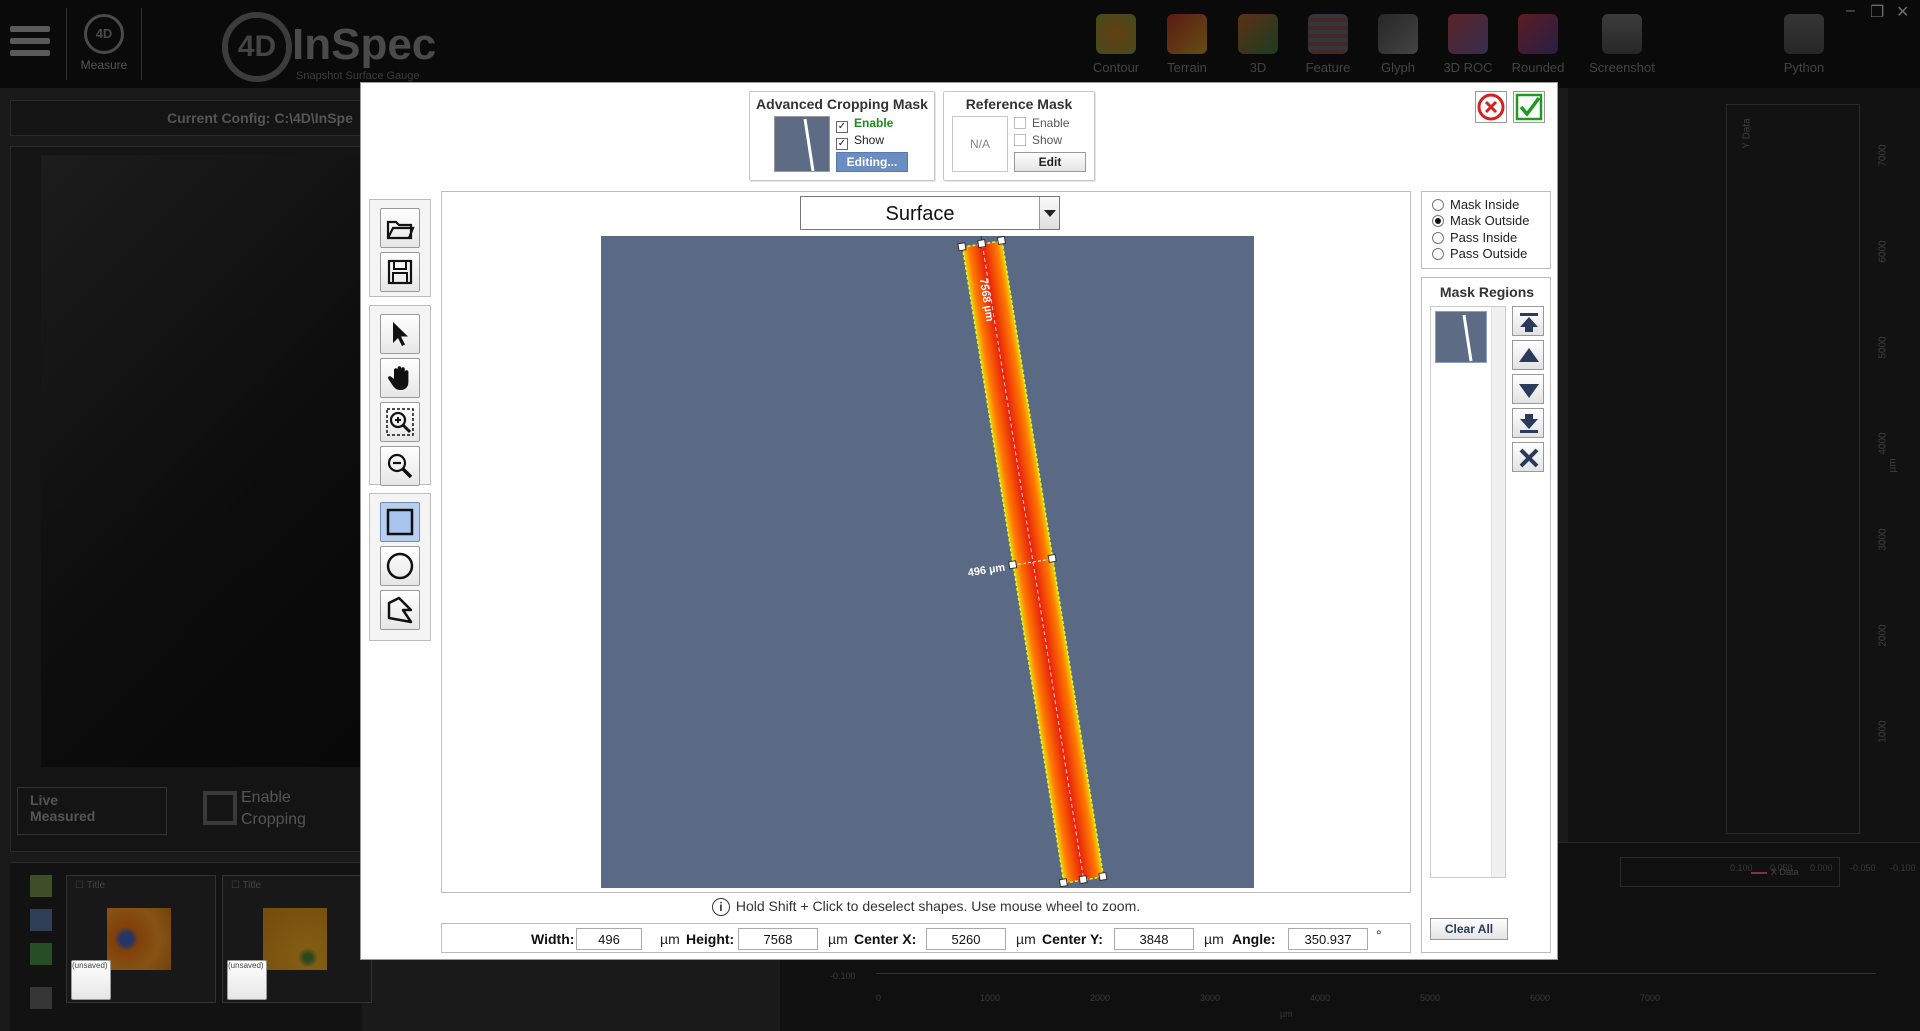  I want to click on rectangle-tool-button, so click(400, 522).